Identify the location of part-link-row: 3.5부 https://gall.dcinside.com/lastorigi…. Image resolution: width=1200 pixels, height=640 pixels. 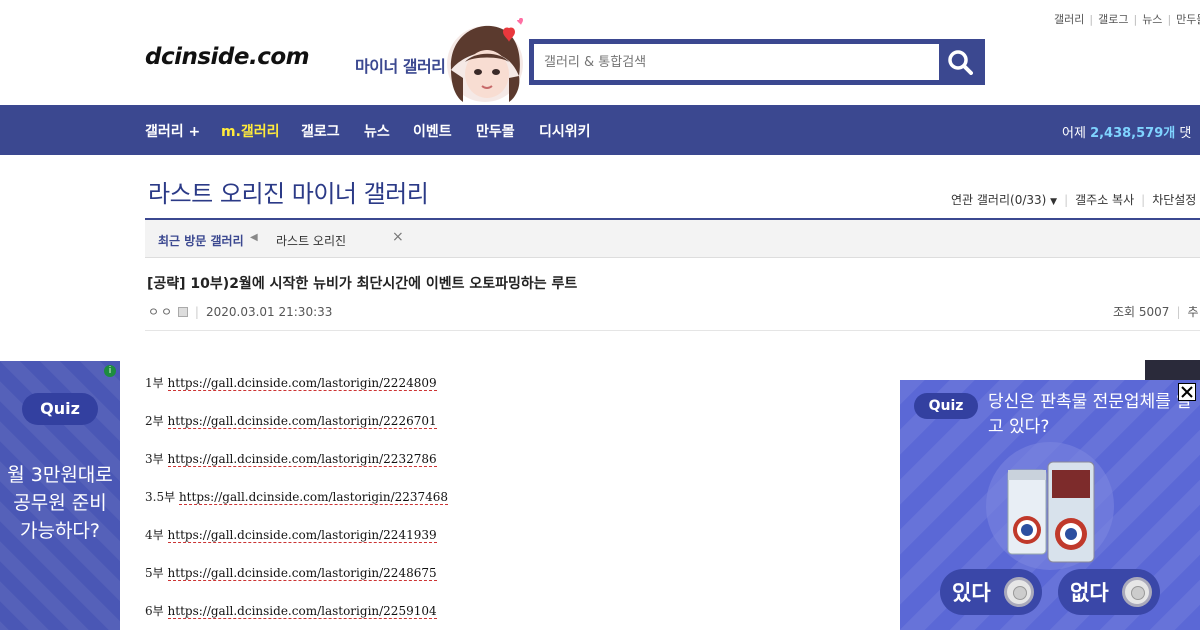
(297, 507).